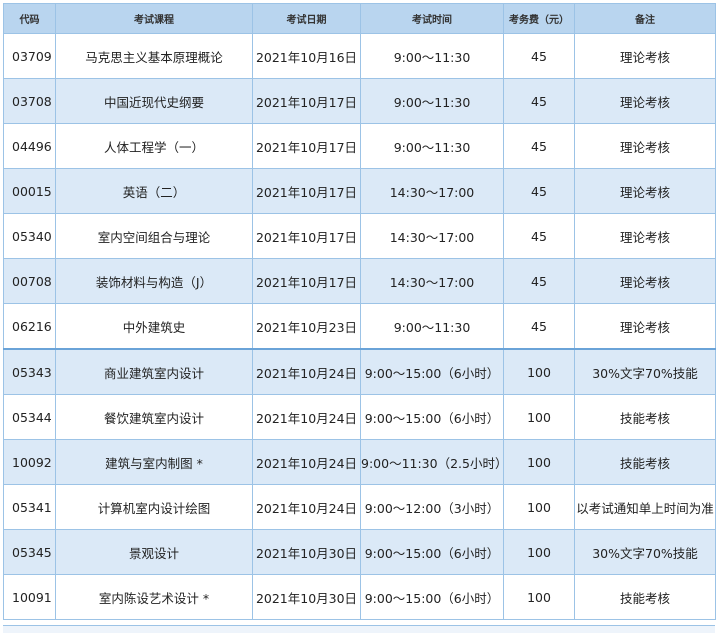 The height and width of the screenshot is (633, 719). What do you see at coordinates (154, 371) in the screenshot?
I see `cell-course: 商业建筑室内设计` at bounding box center [154, 371].